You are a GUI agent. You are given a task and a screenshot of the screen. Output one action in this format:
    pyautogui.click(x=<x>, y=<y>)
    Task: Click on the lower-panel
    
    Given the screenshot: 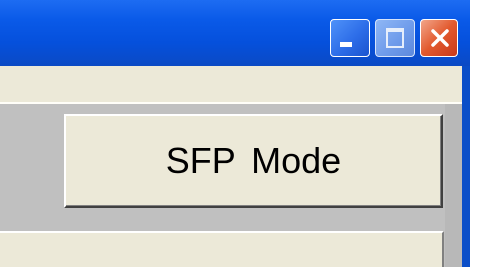 What is the action you would take?
    pyautogui.click(x=222, y=249)
    